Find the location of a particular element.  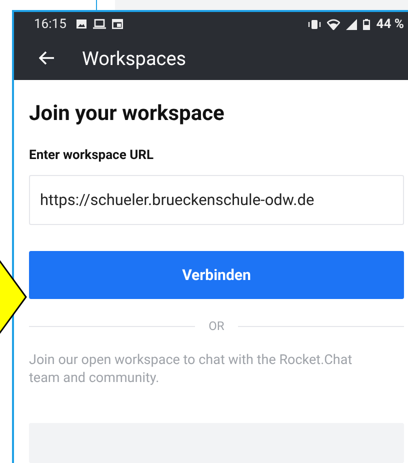

url-input-field: https://schueler.brueckenschule-odw.de is located at coordinates (216, 200).